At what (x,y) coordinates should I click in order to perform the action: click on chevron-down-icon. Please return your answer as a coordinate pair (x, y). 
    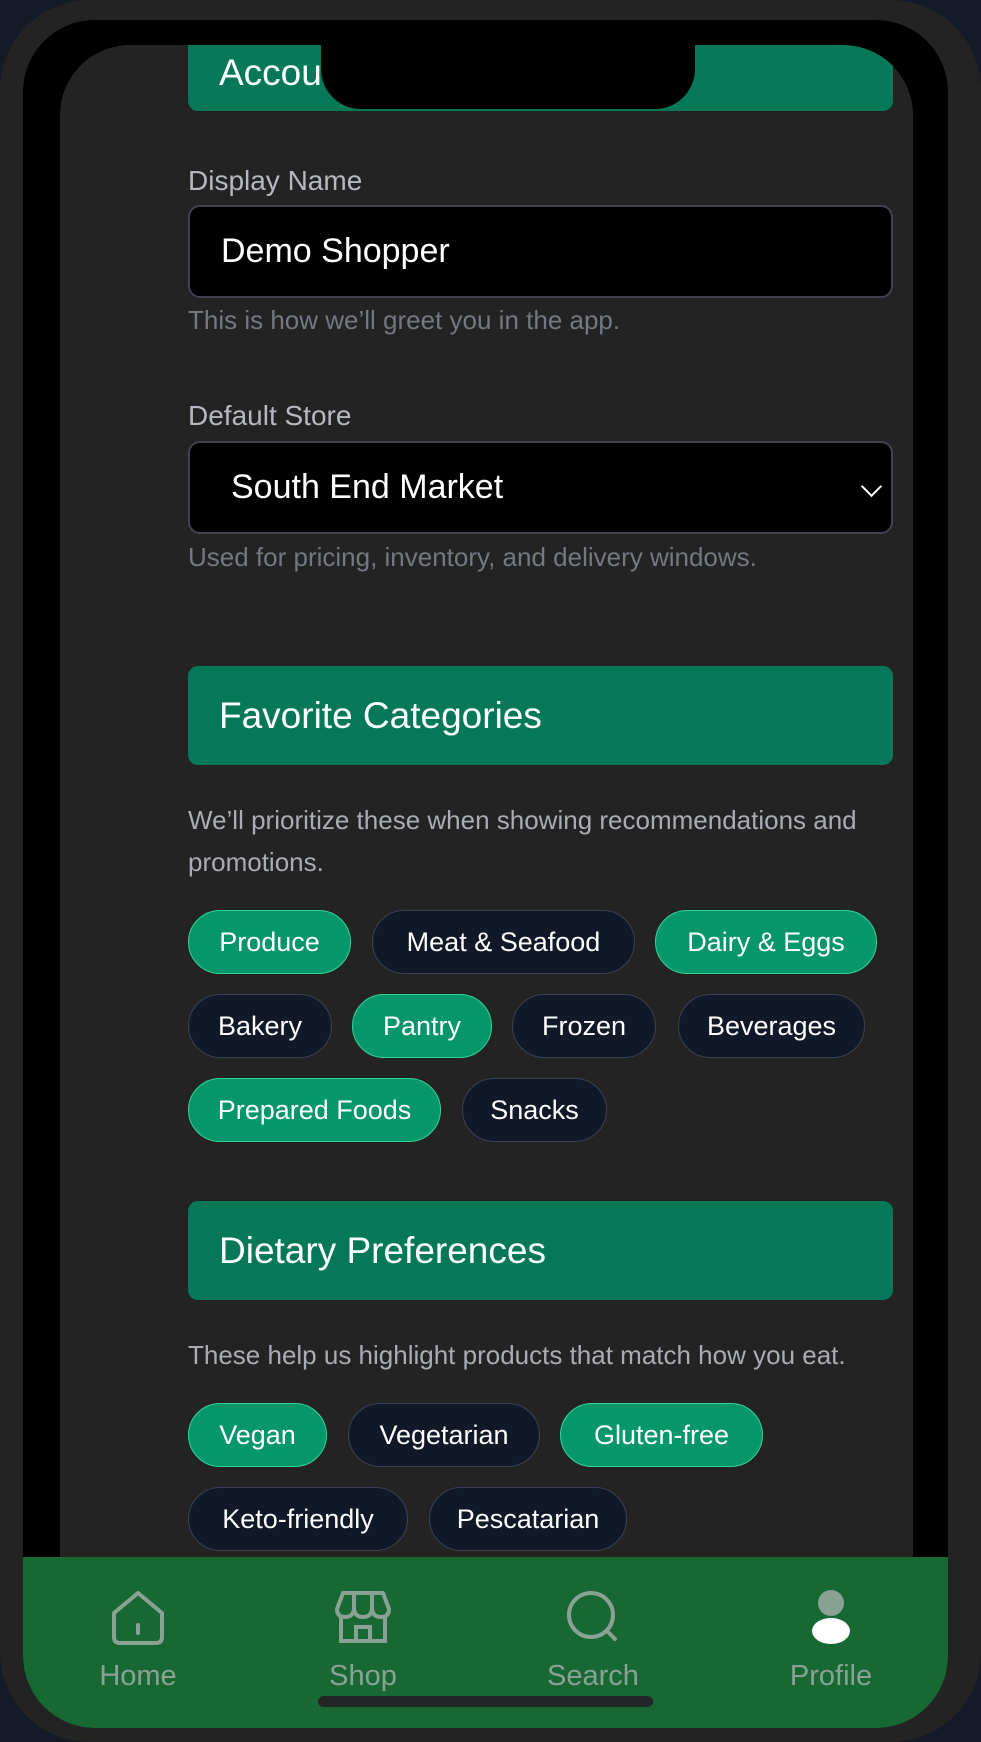
    Looking at the image, I should click on (871, 486).